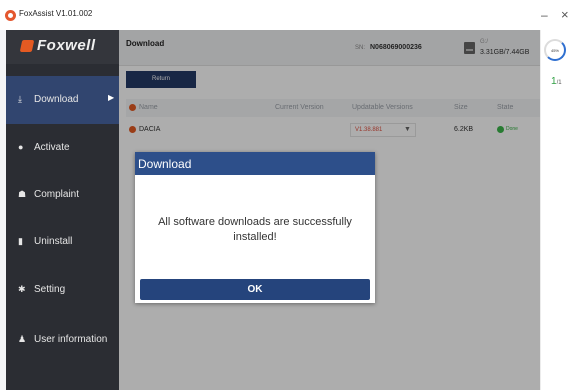 The height and width of the screenshot is (390, 573). Describe the element at coordinates (27, 46) in the screenshot. I see `foxwell-logo-icon` at that location.